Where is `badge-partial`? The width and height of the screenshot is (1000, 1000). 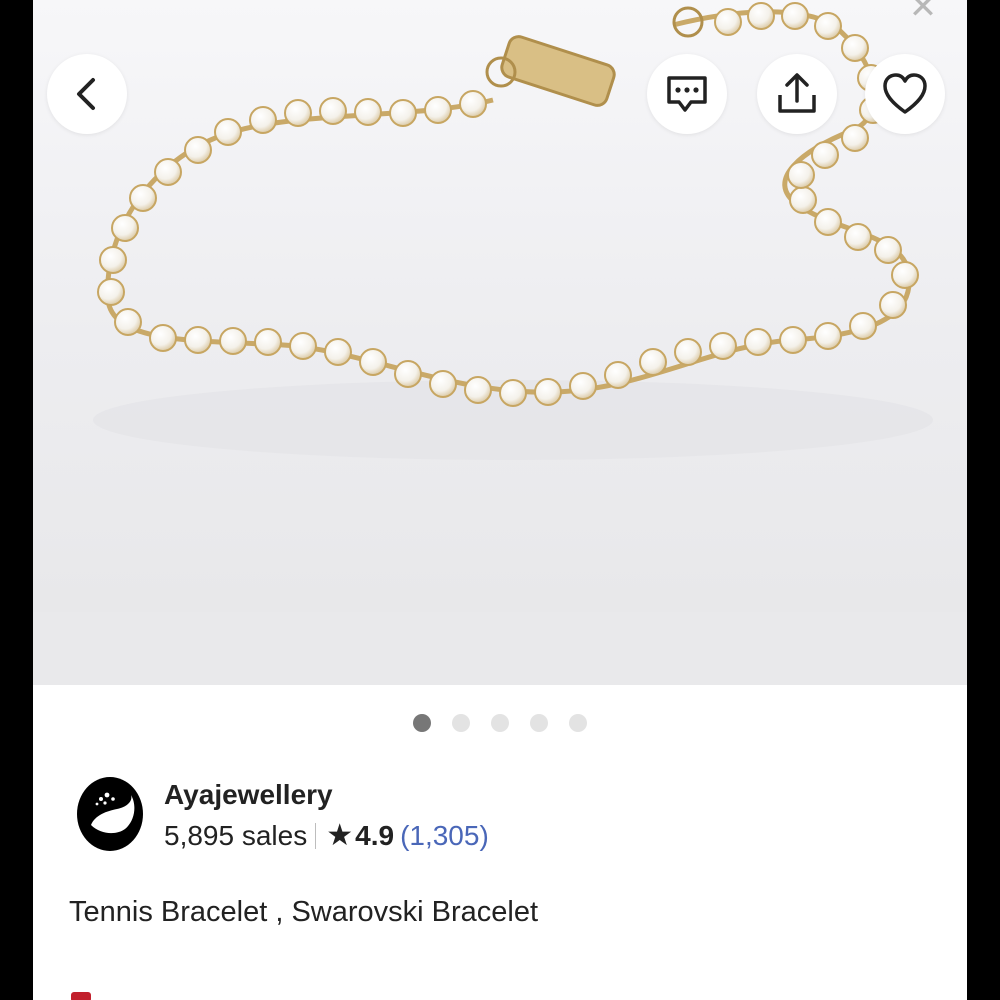 badge-partial is located at coordinates (81, 996).